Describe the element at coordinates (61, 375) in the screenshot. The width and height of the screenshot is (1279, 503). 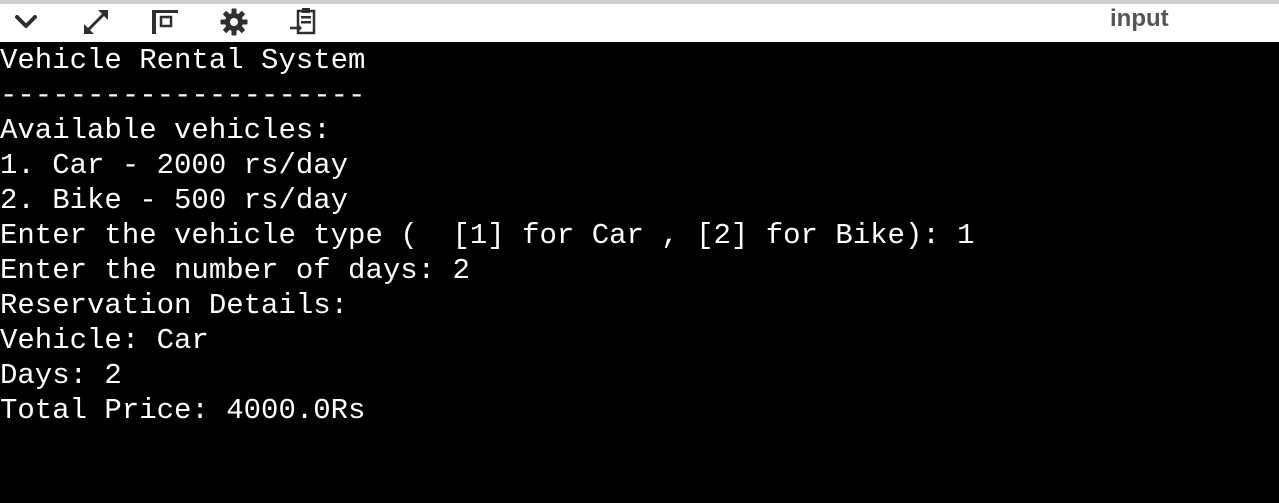
I see `console-line: Days: 2` at that location.